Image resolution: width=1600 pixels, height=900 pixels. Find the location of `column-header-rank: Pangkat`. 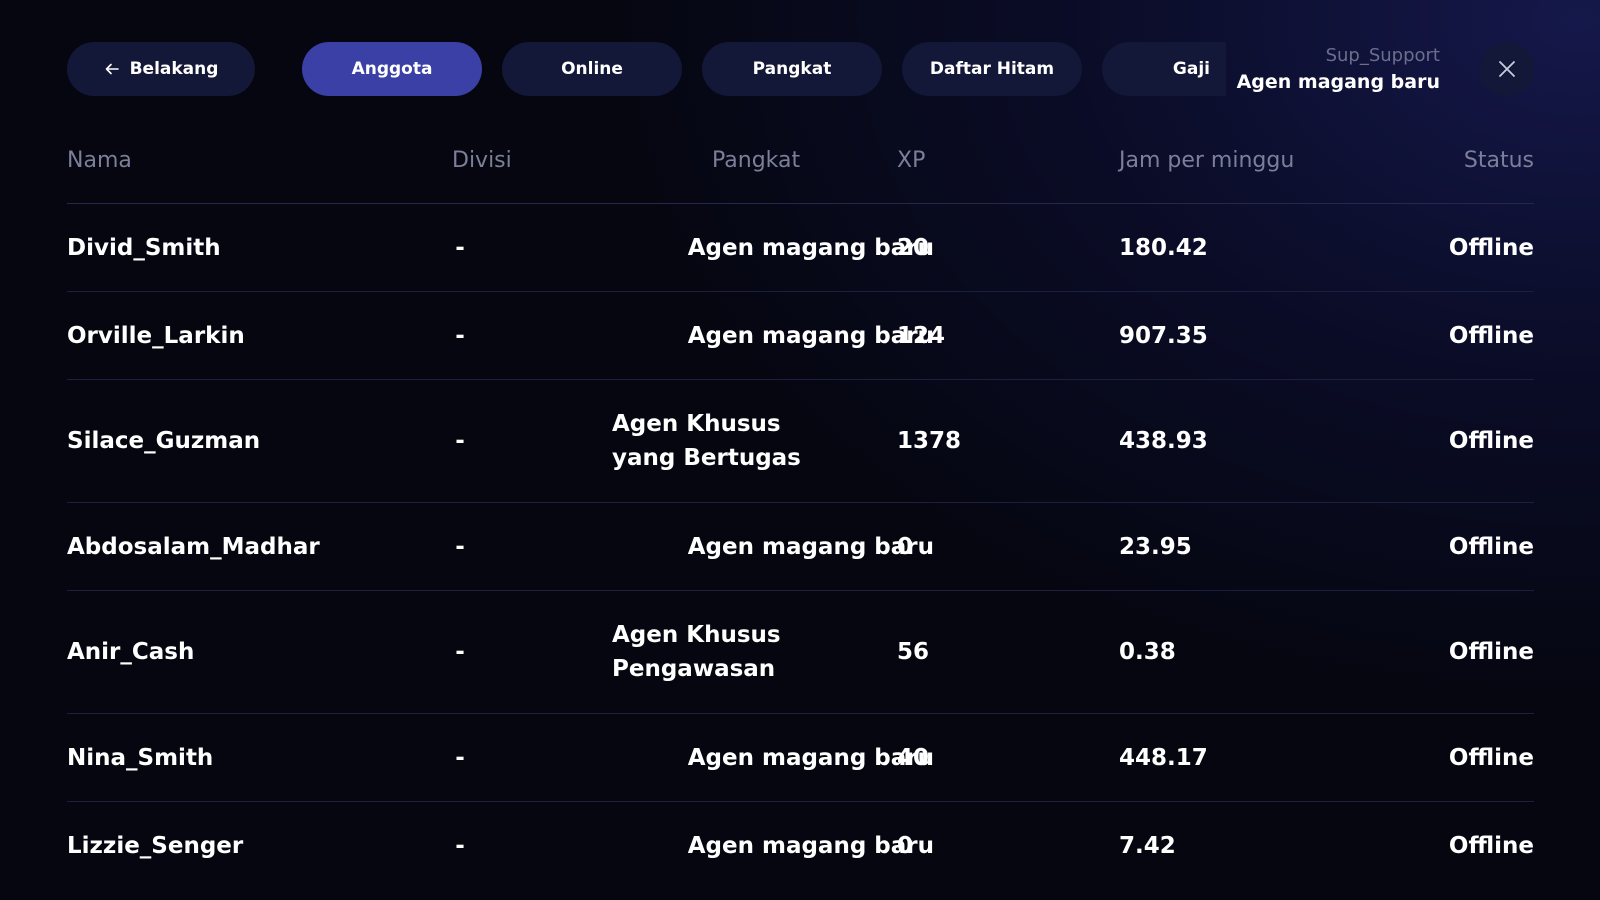

column-header-rank: Pangkat is located at coordinates (756, 160).